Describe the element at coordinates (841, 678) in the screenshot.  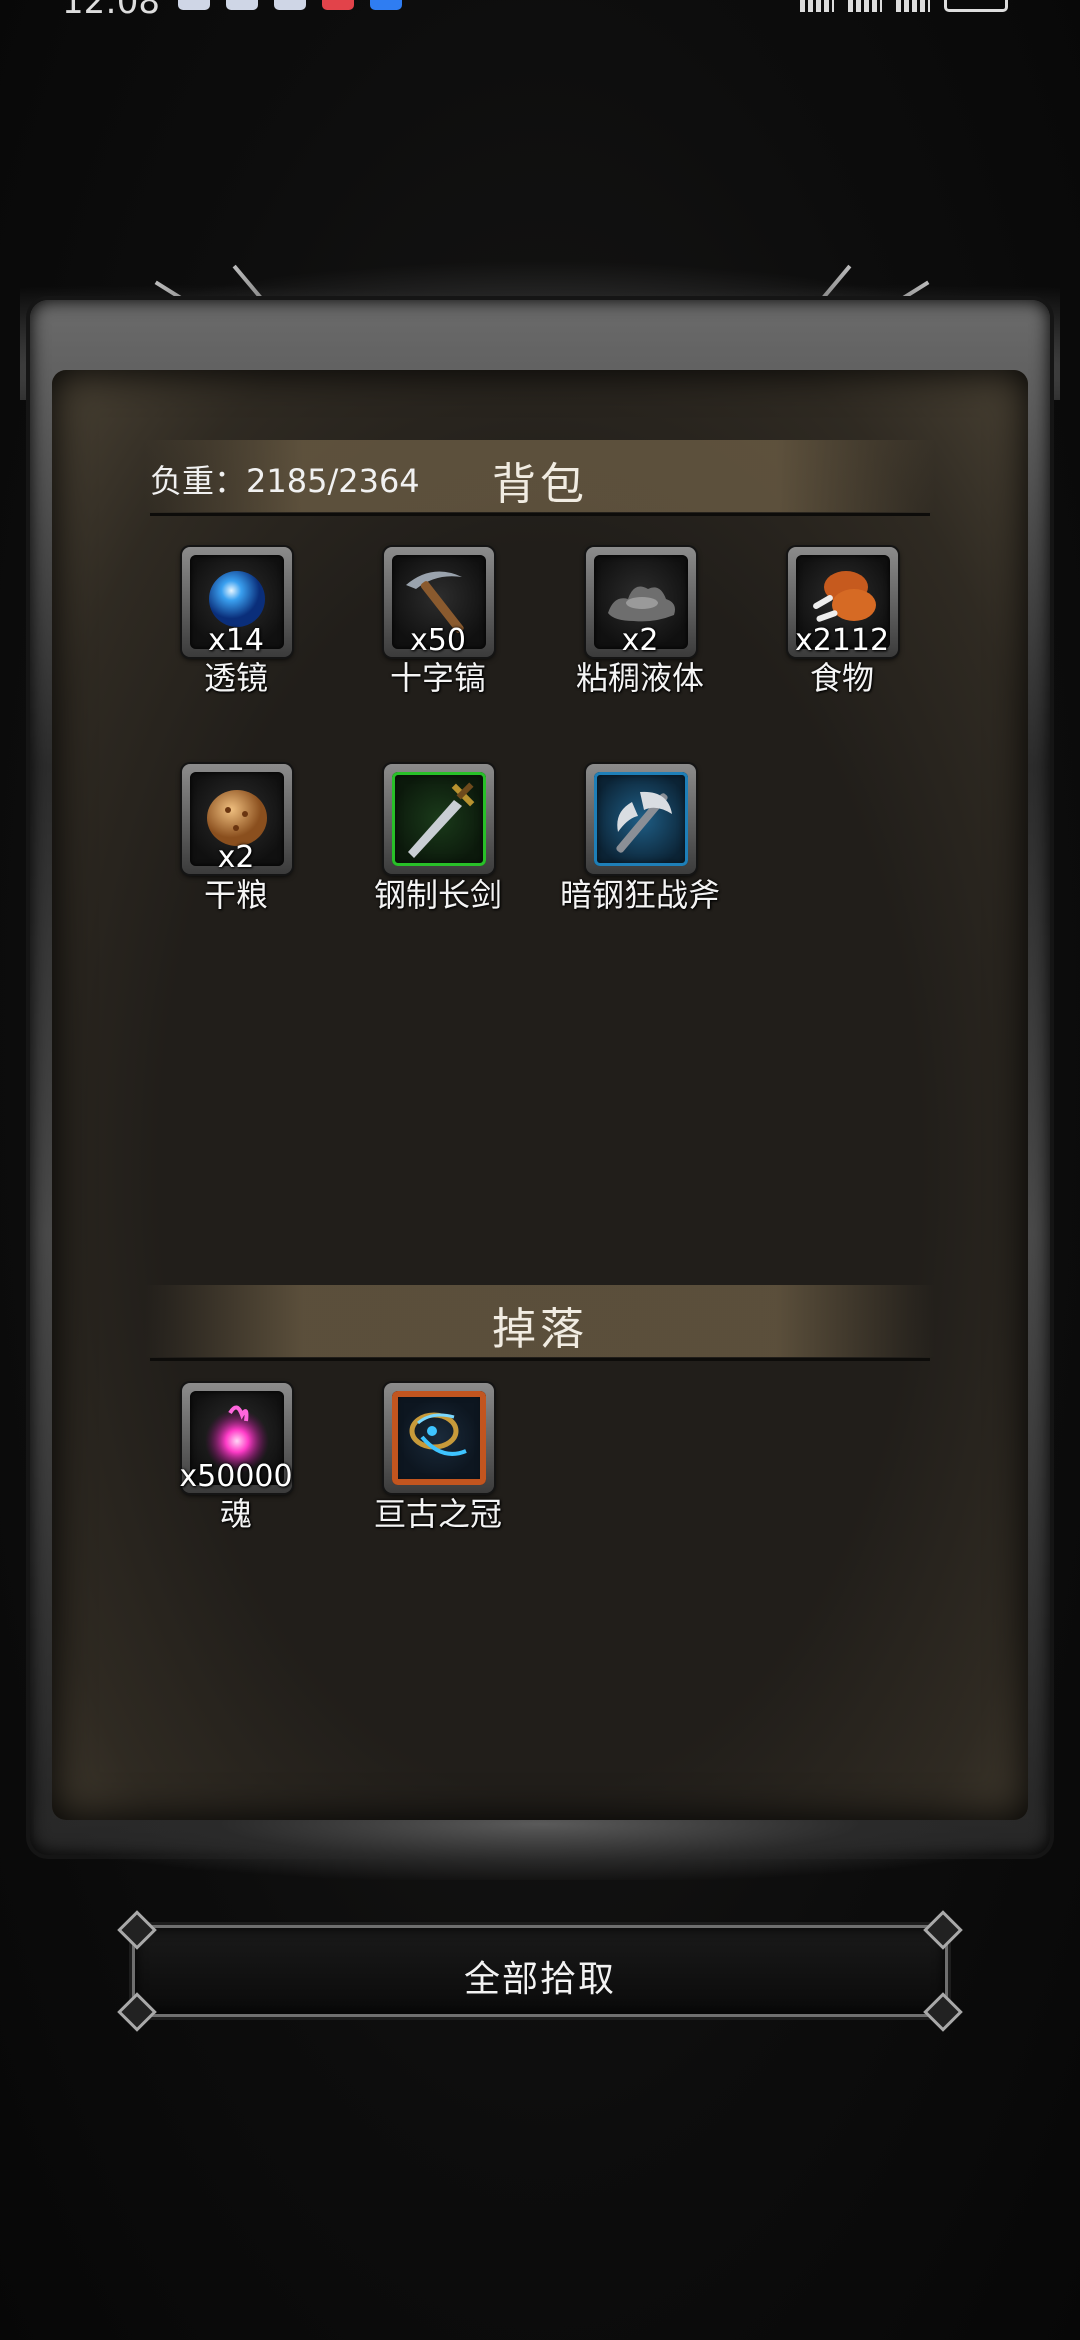
I see `item-name: 食物` at that location.